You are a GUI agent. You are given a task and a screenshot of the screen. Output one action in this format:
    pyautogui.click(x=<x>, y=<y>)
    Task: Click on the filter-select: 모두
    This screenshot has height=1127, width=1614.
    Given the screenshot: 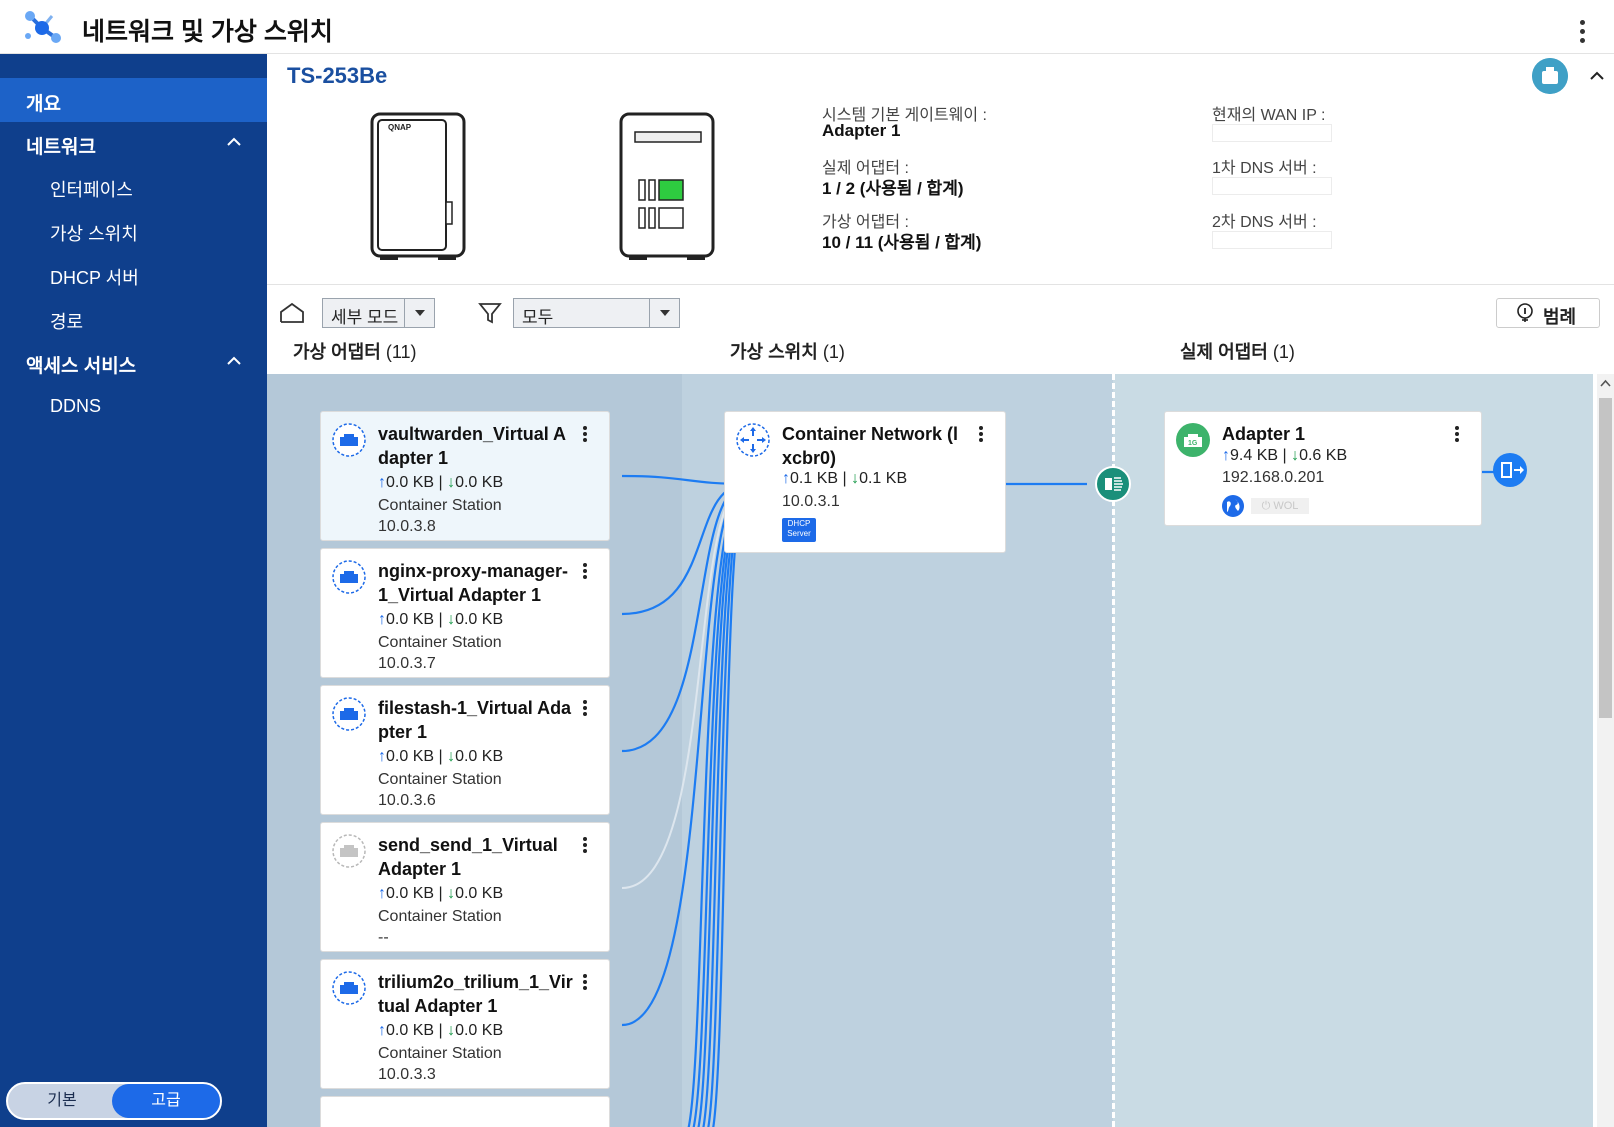 What is the action you would take?
    pyautogui.click(x=596, y=313)
    